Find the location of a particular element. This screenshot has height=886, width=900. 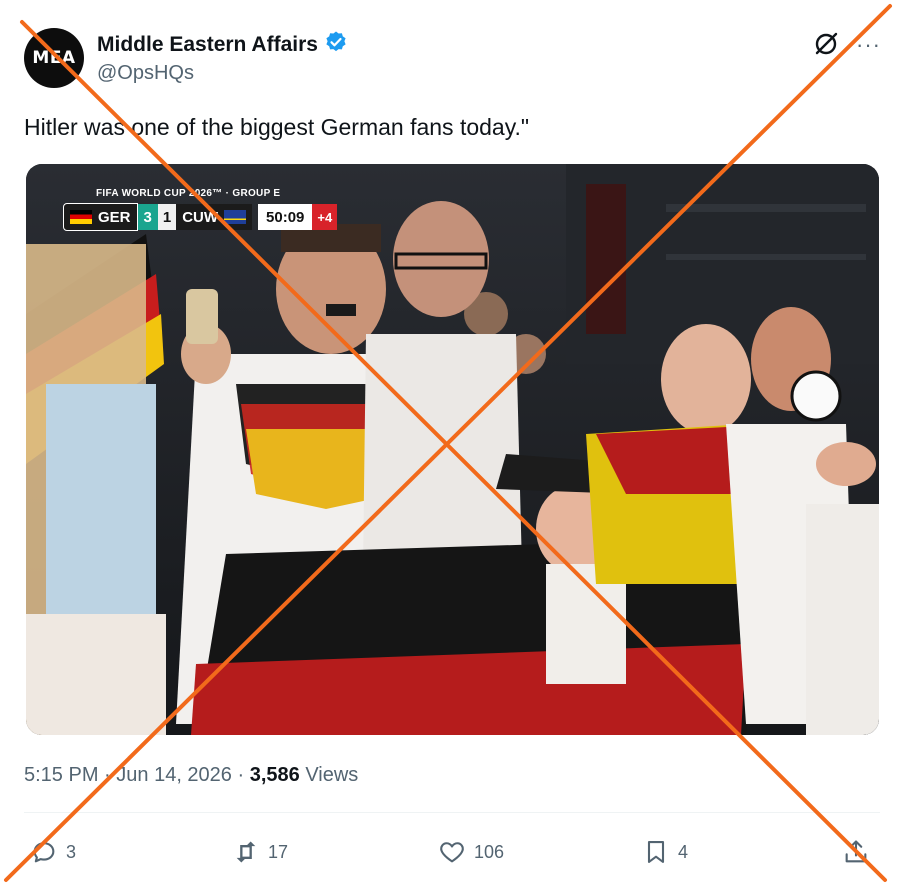

team-away: CUW is located at coordinates (200, 217).